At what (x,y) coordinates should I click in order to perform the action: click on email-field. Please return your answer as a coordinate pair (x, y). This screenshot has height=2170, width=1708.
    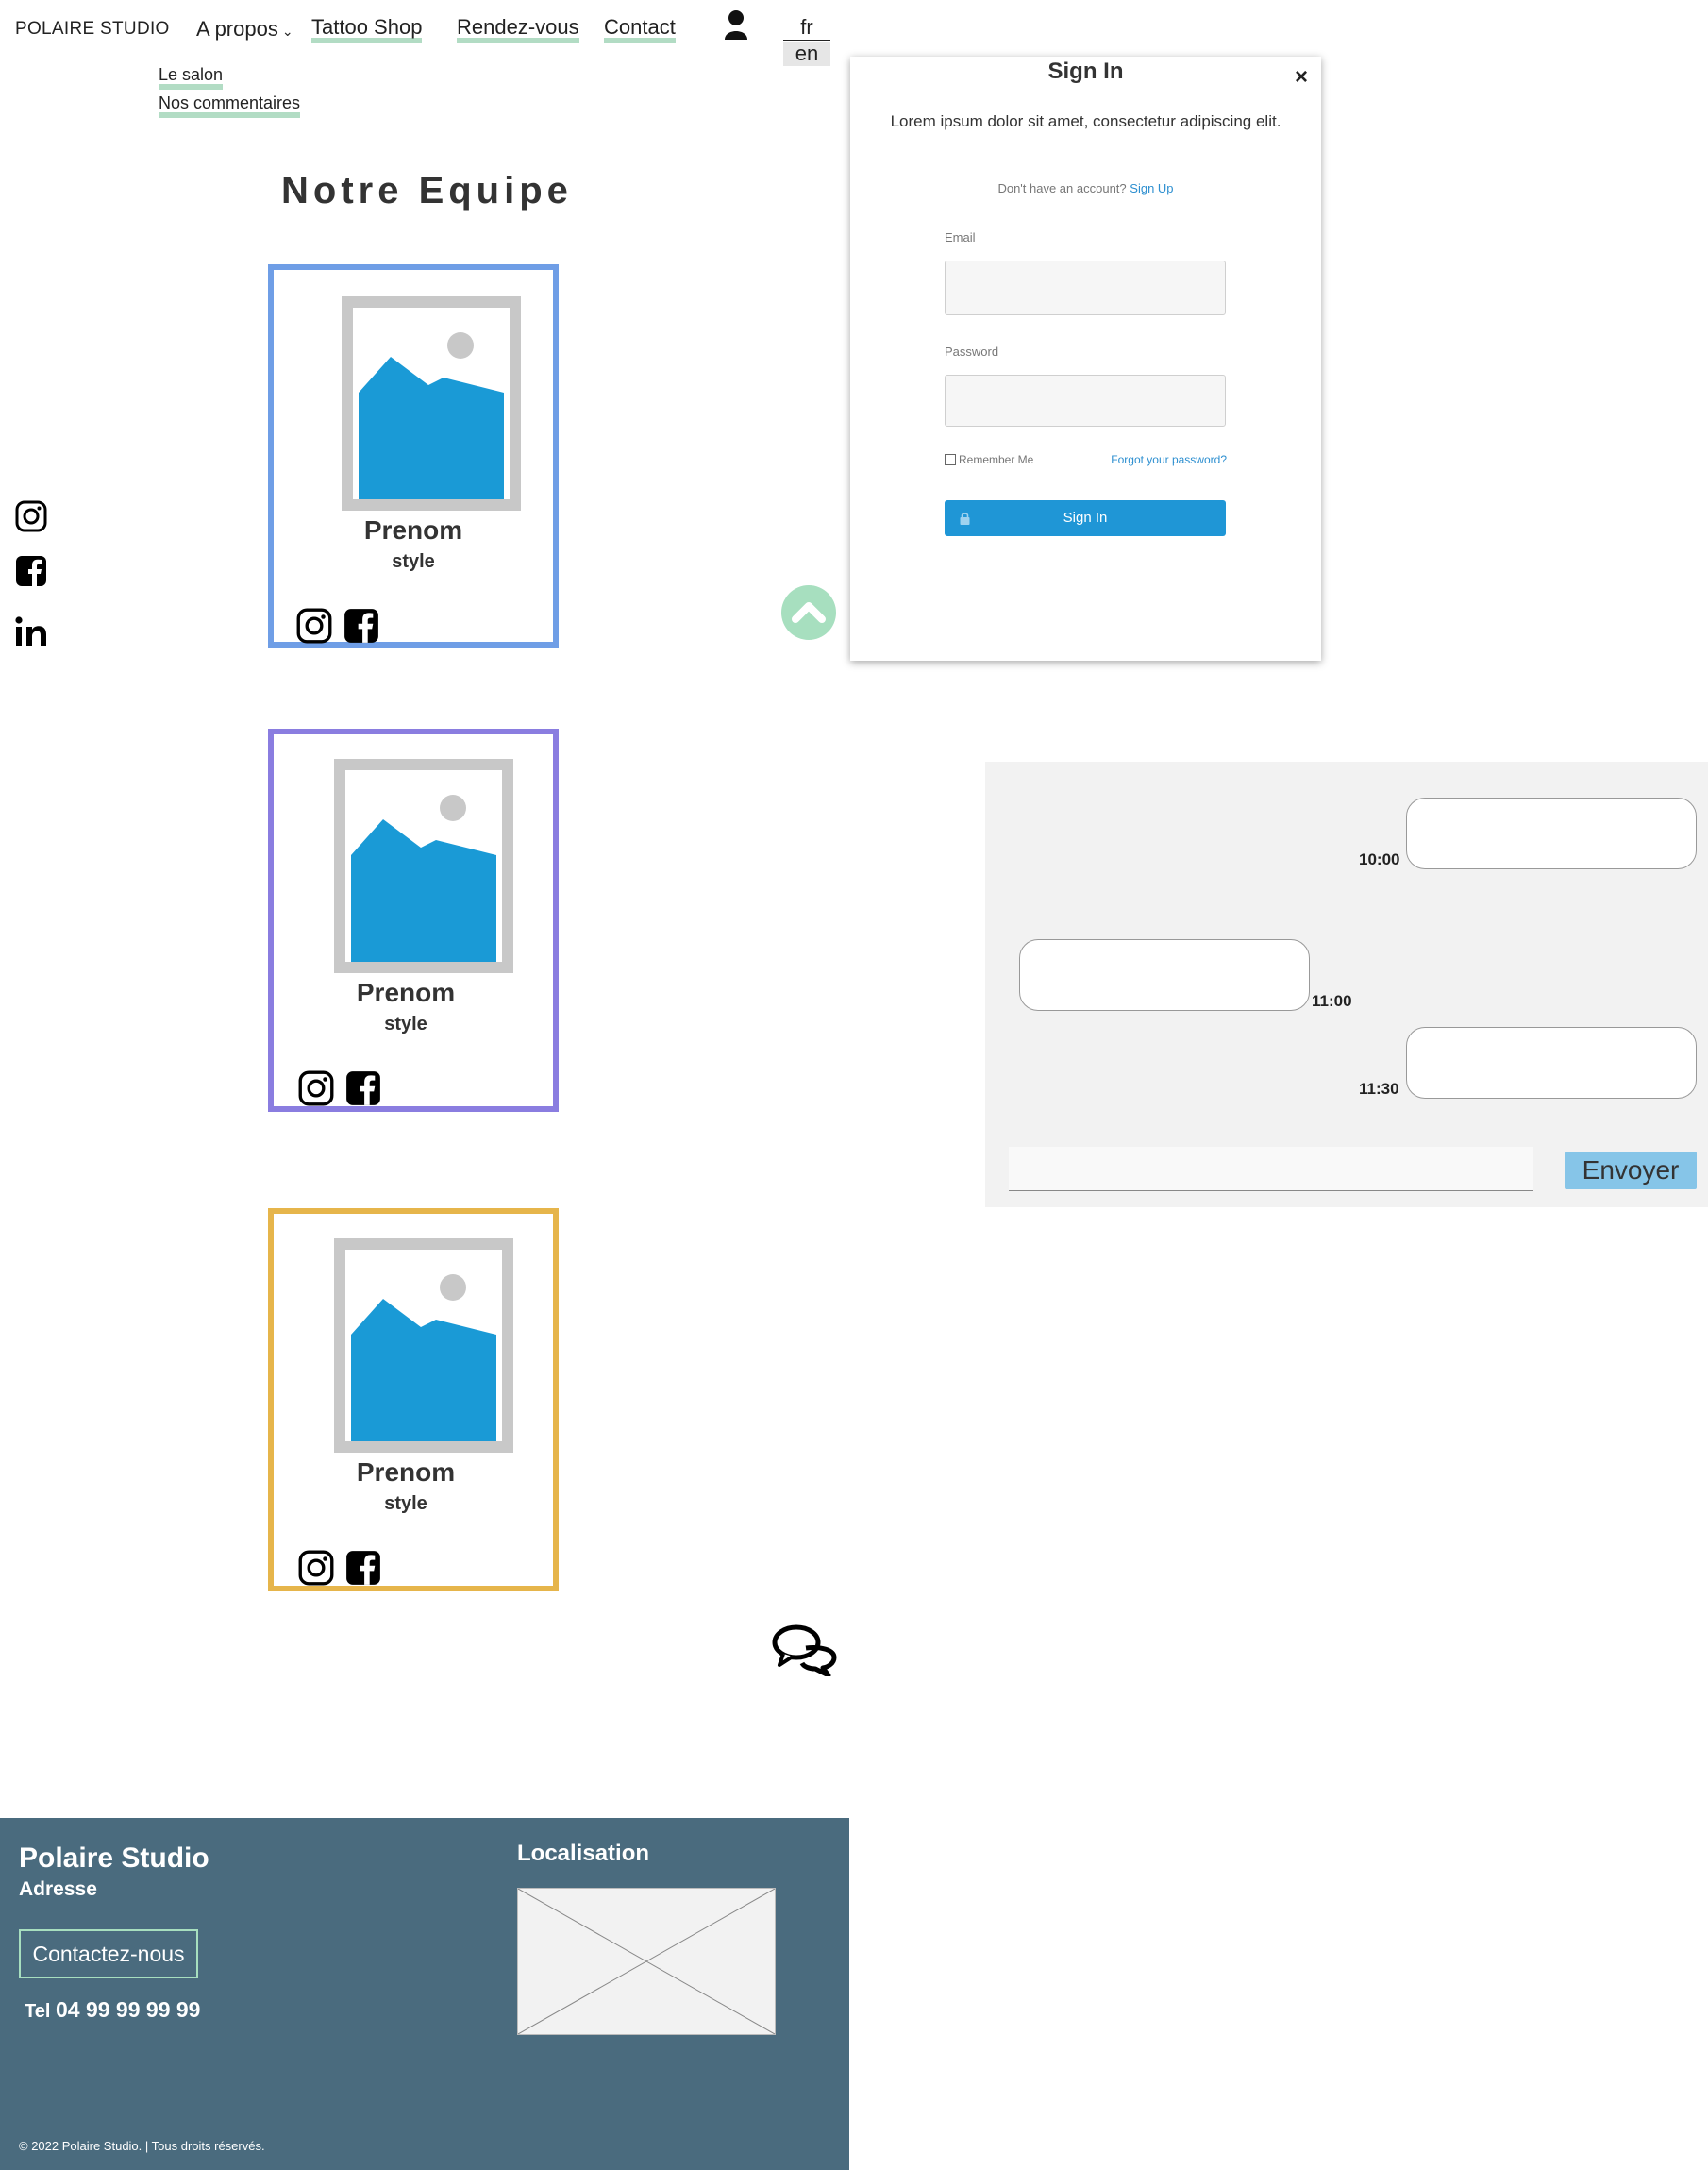
    Looking at the image, I should click on (1085, 288).